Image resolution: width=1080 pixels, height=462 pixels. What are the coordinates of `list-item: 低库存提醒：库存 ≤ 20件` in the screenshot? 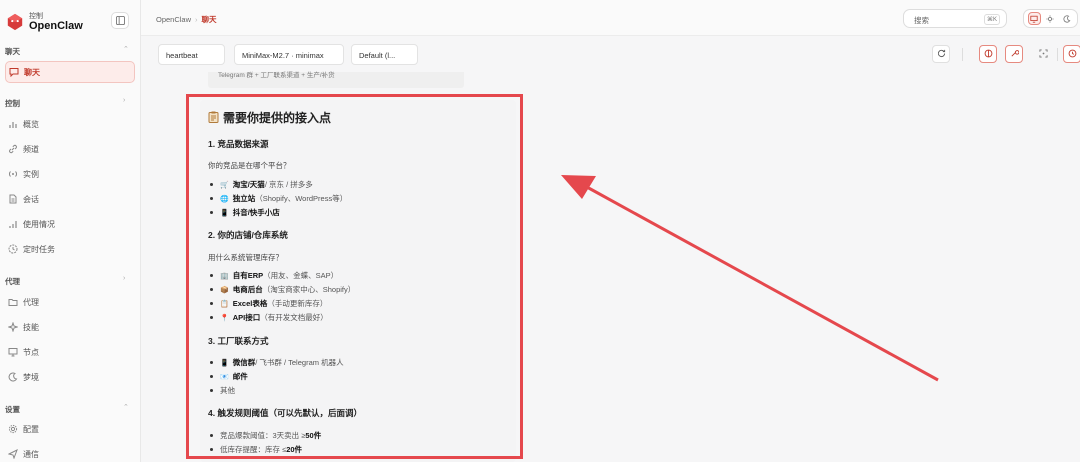 It's located at (256, 449).